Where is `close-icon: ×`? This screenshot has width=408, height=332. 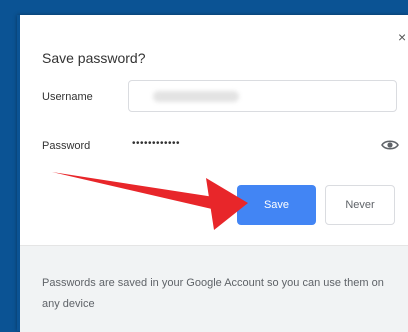
close-icon: × is located at coordinates (403, 37).